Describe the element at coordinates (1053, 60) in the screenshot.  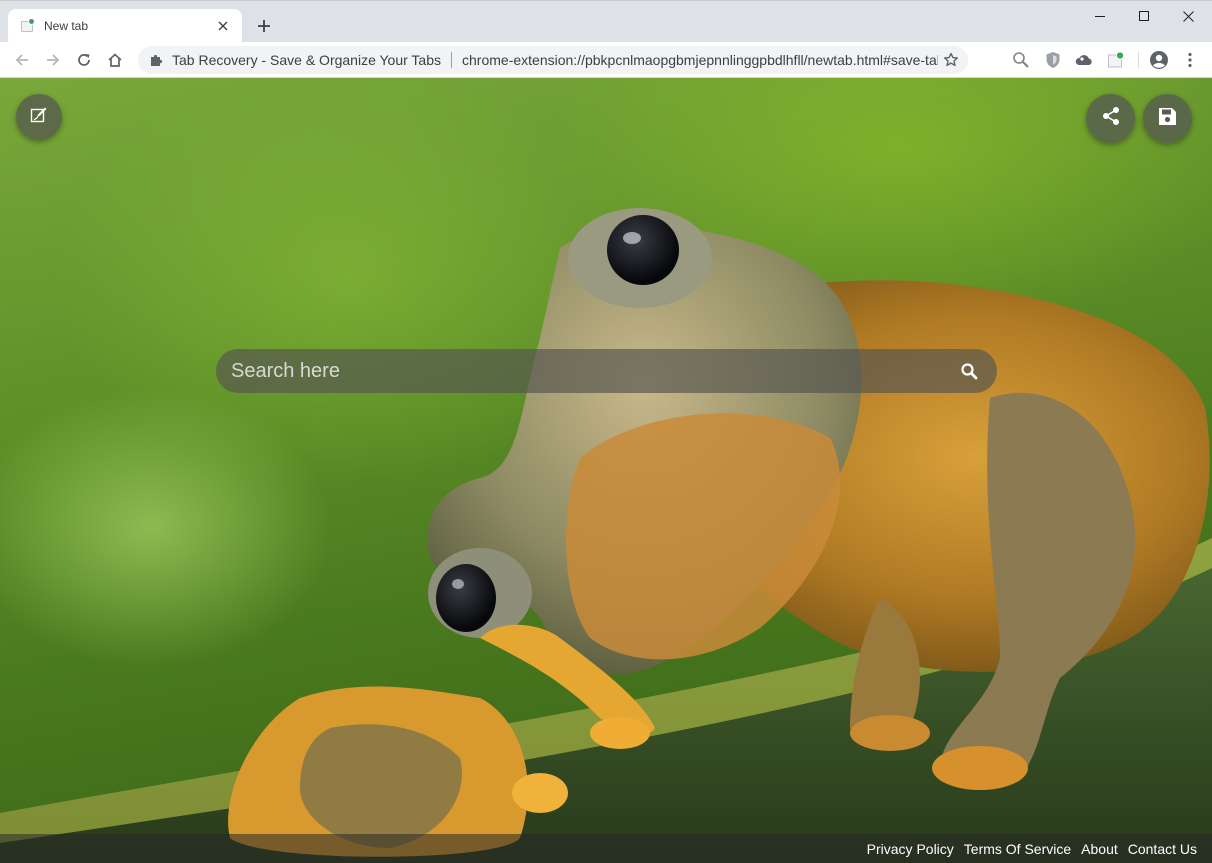
I see `shield-extension-icon` at that location.